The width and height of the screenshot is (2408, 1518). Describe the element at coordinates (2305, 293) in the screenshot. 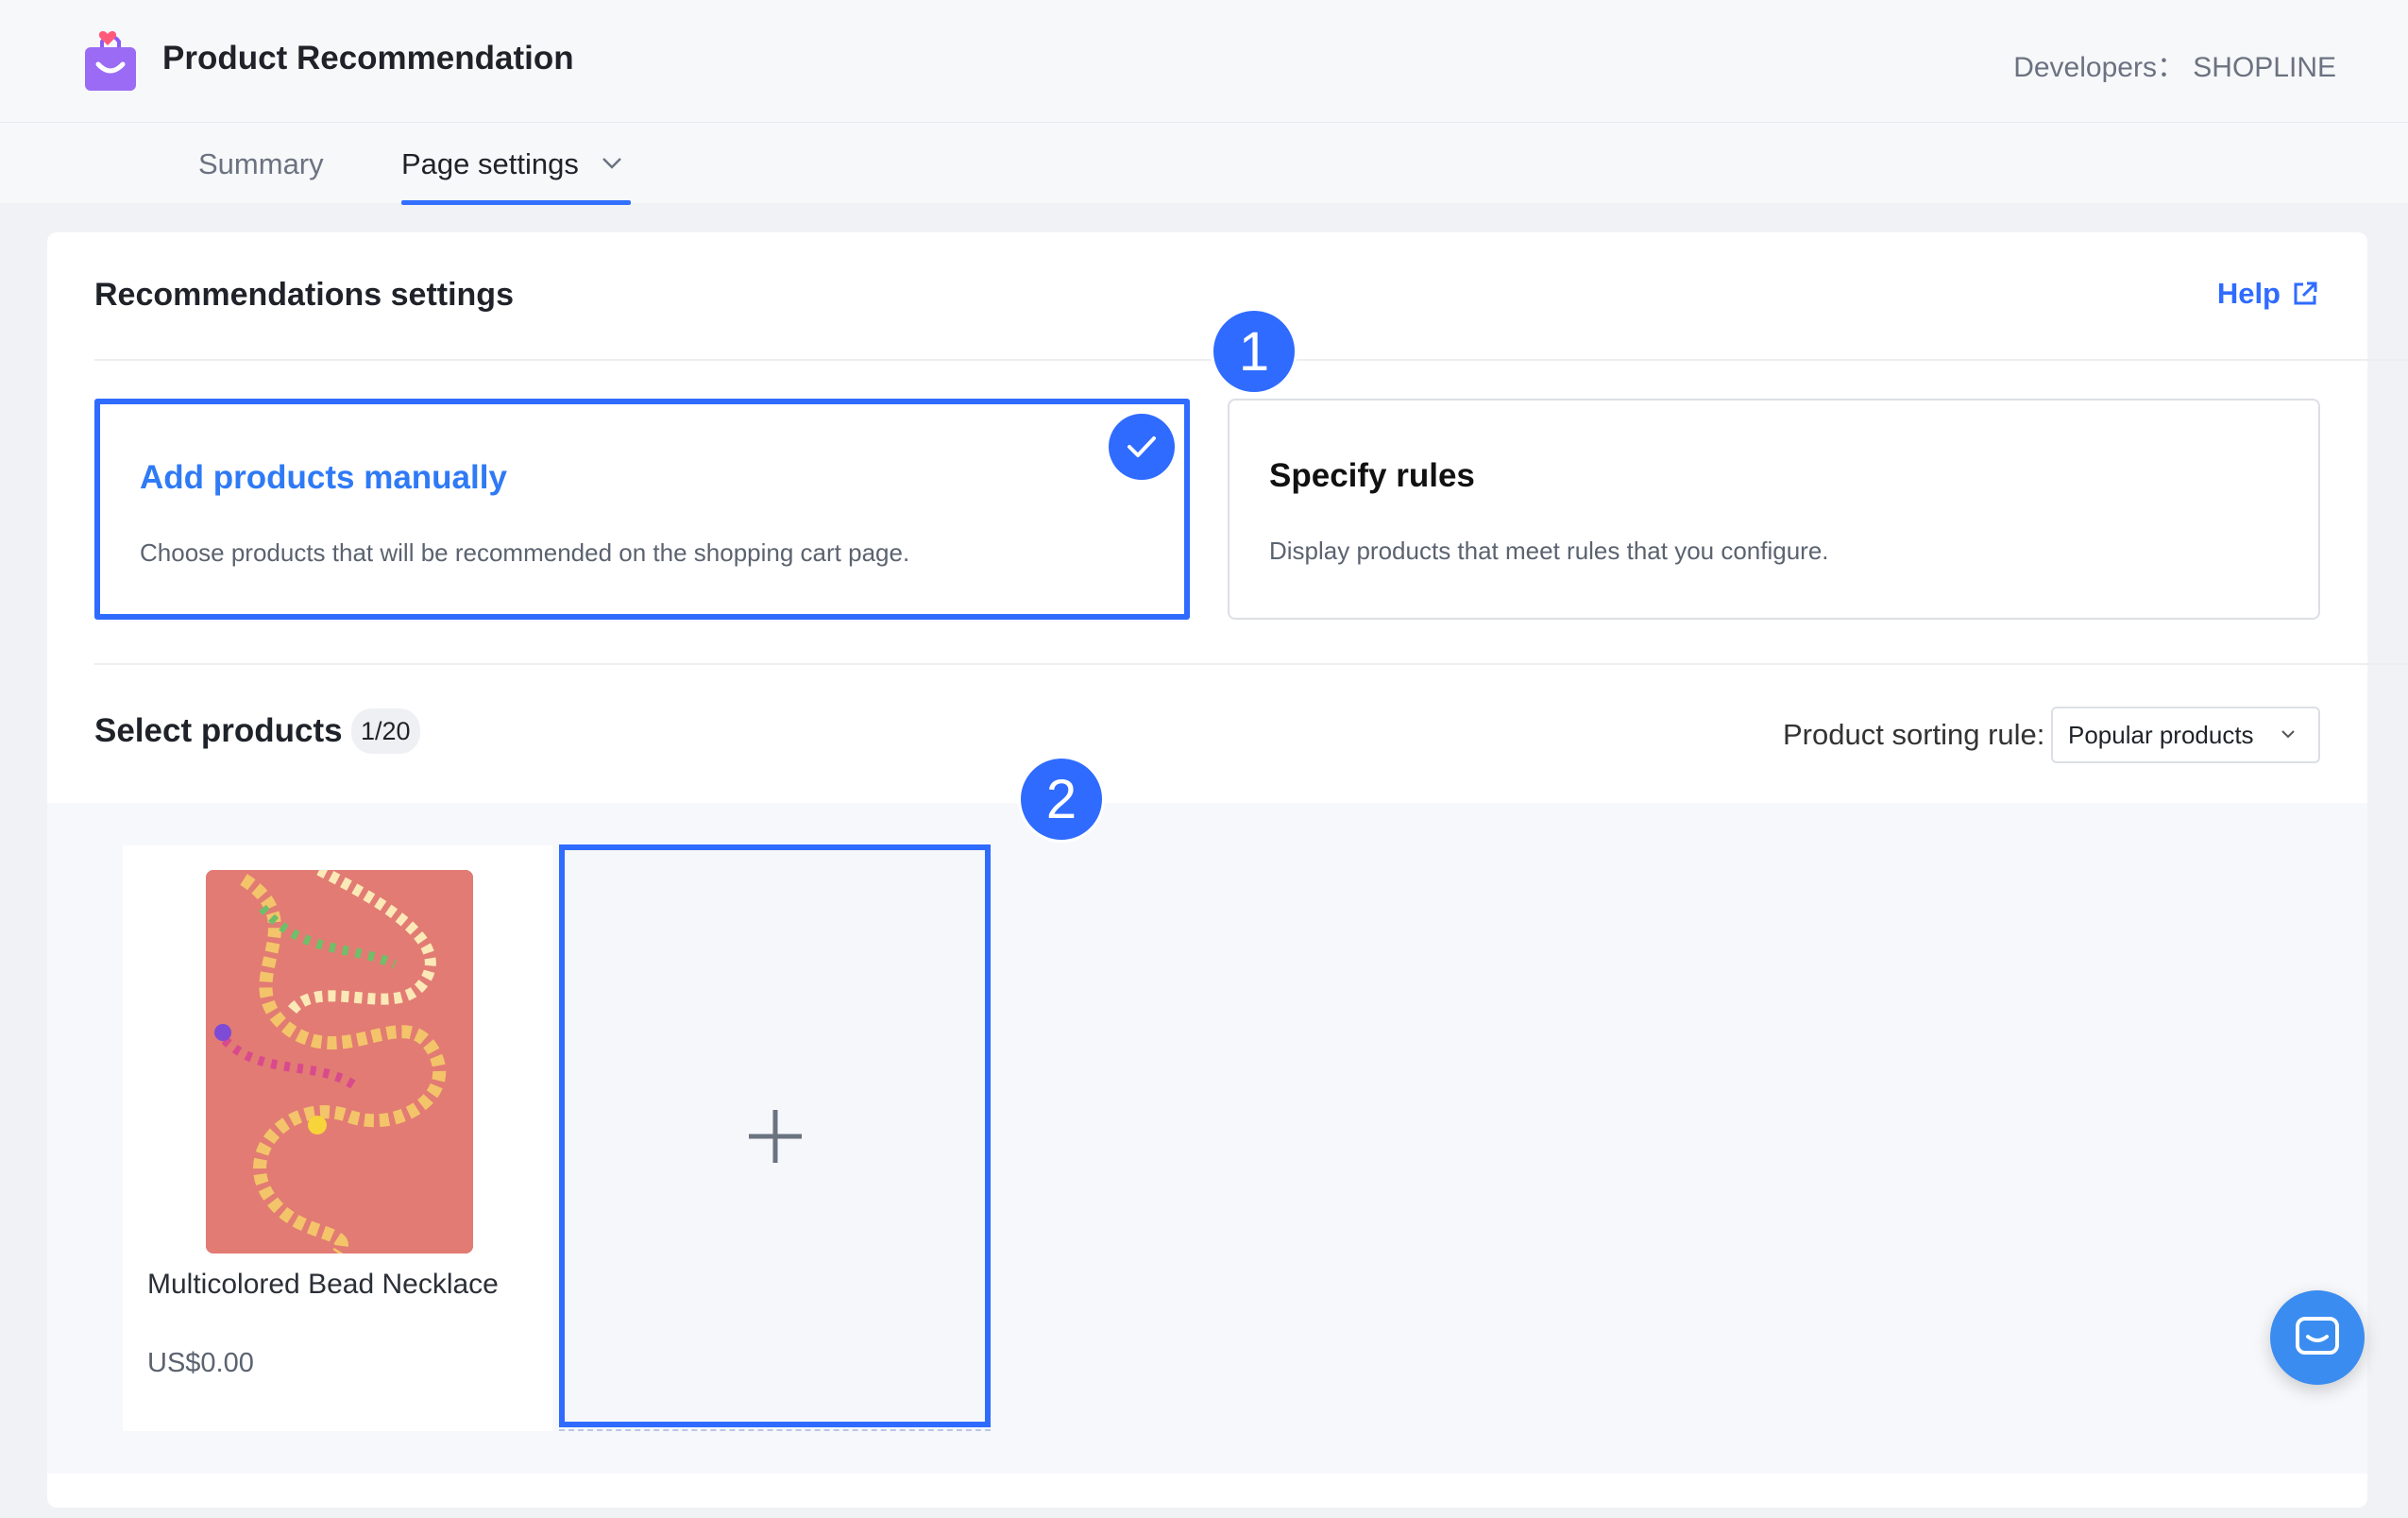

I see `external-link-icon` at that location.